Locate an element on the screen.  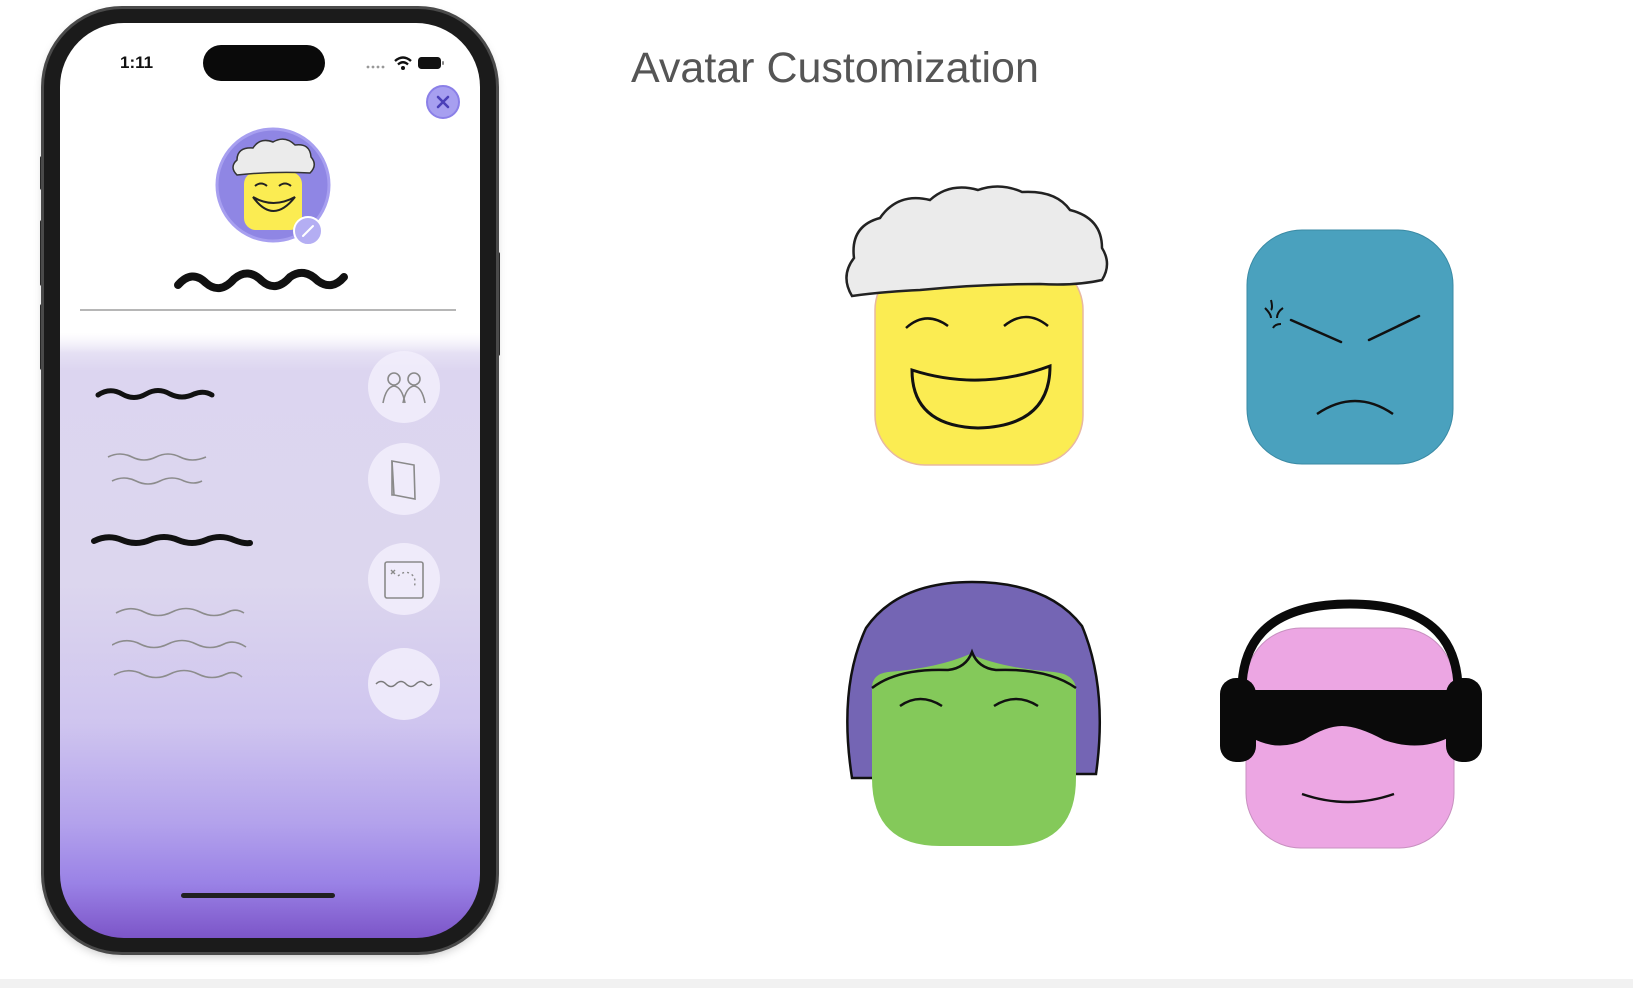
wifi-icon is located at coordinates (403, 63).